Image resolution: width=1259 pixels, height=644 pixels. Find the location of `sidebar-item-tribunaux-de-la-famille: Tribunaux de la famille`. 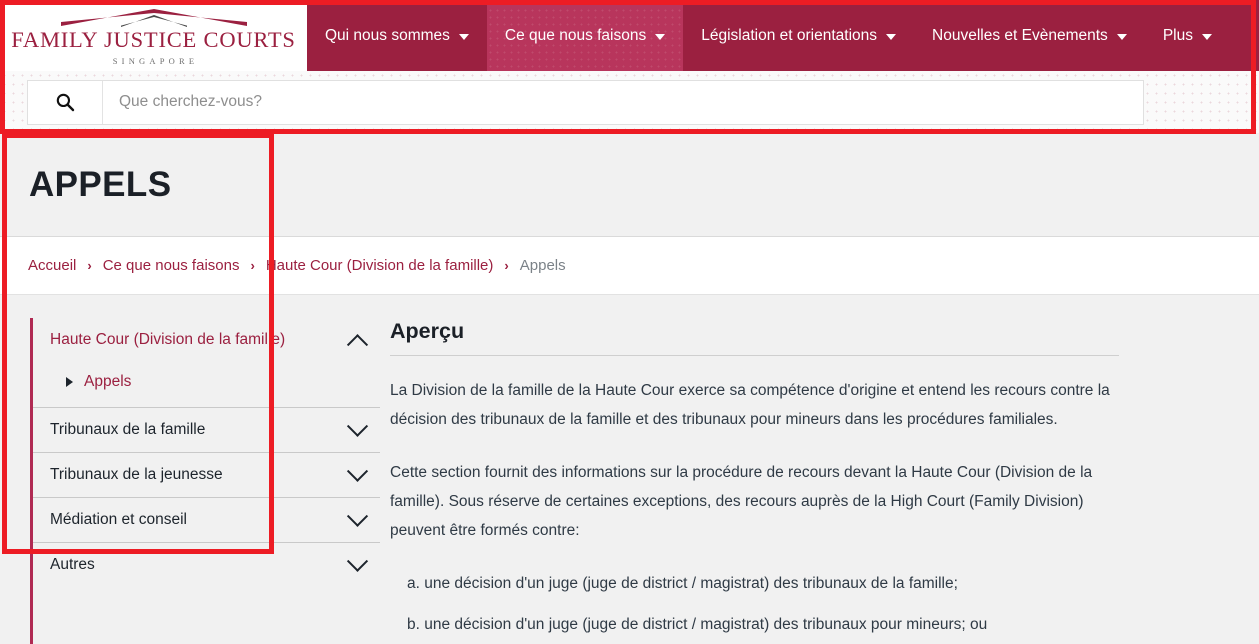

sidebar-item-tribunaux-de-la-famille: Tribunaux de la famille is located at coordinates (206, 430).